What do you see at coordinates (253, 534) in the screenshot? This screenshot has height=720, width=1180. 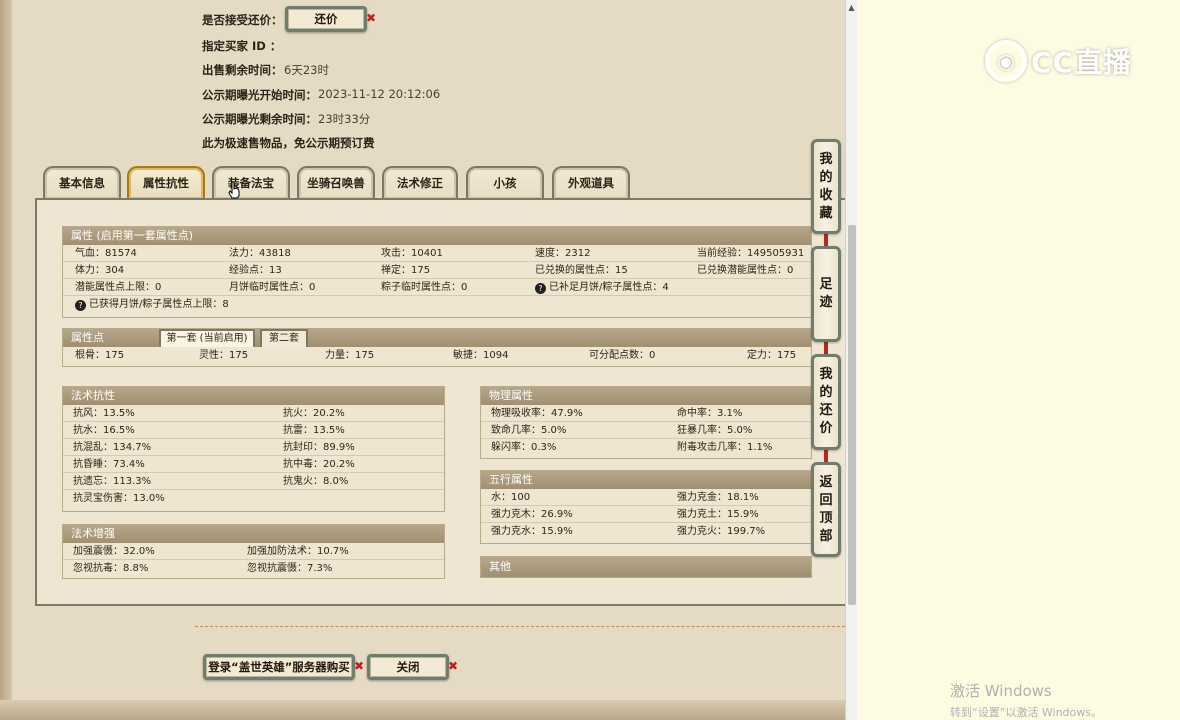 I see `spell-boost-header: 法术增强` at bounding box center [253, 534].